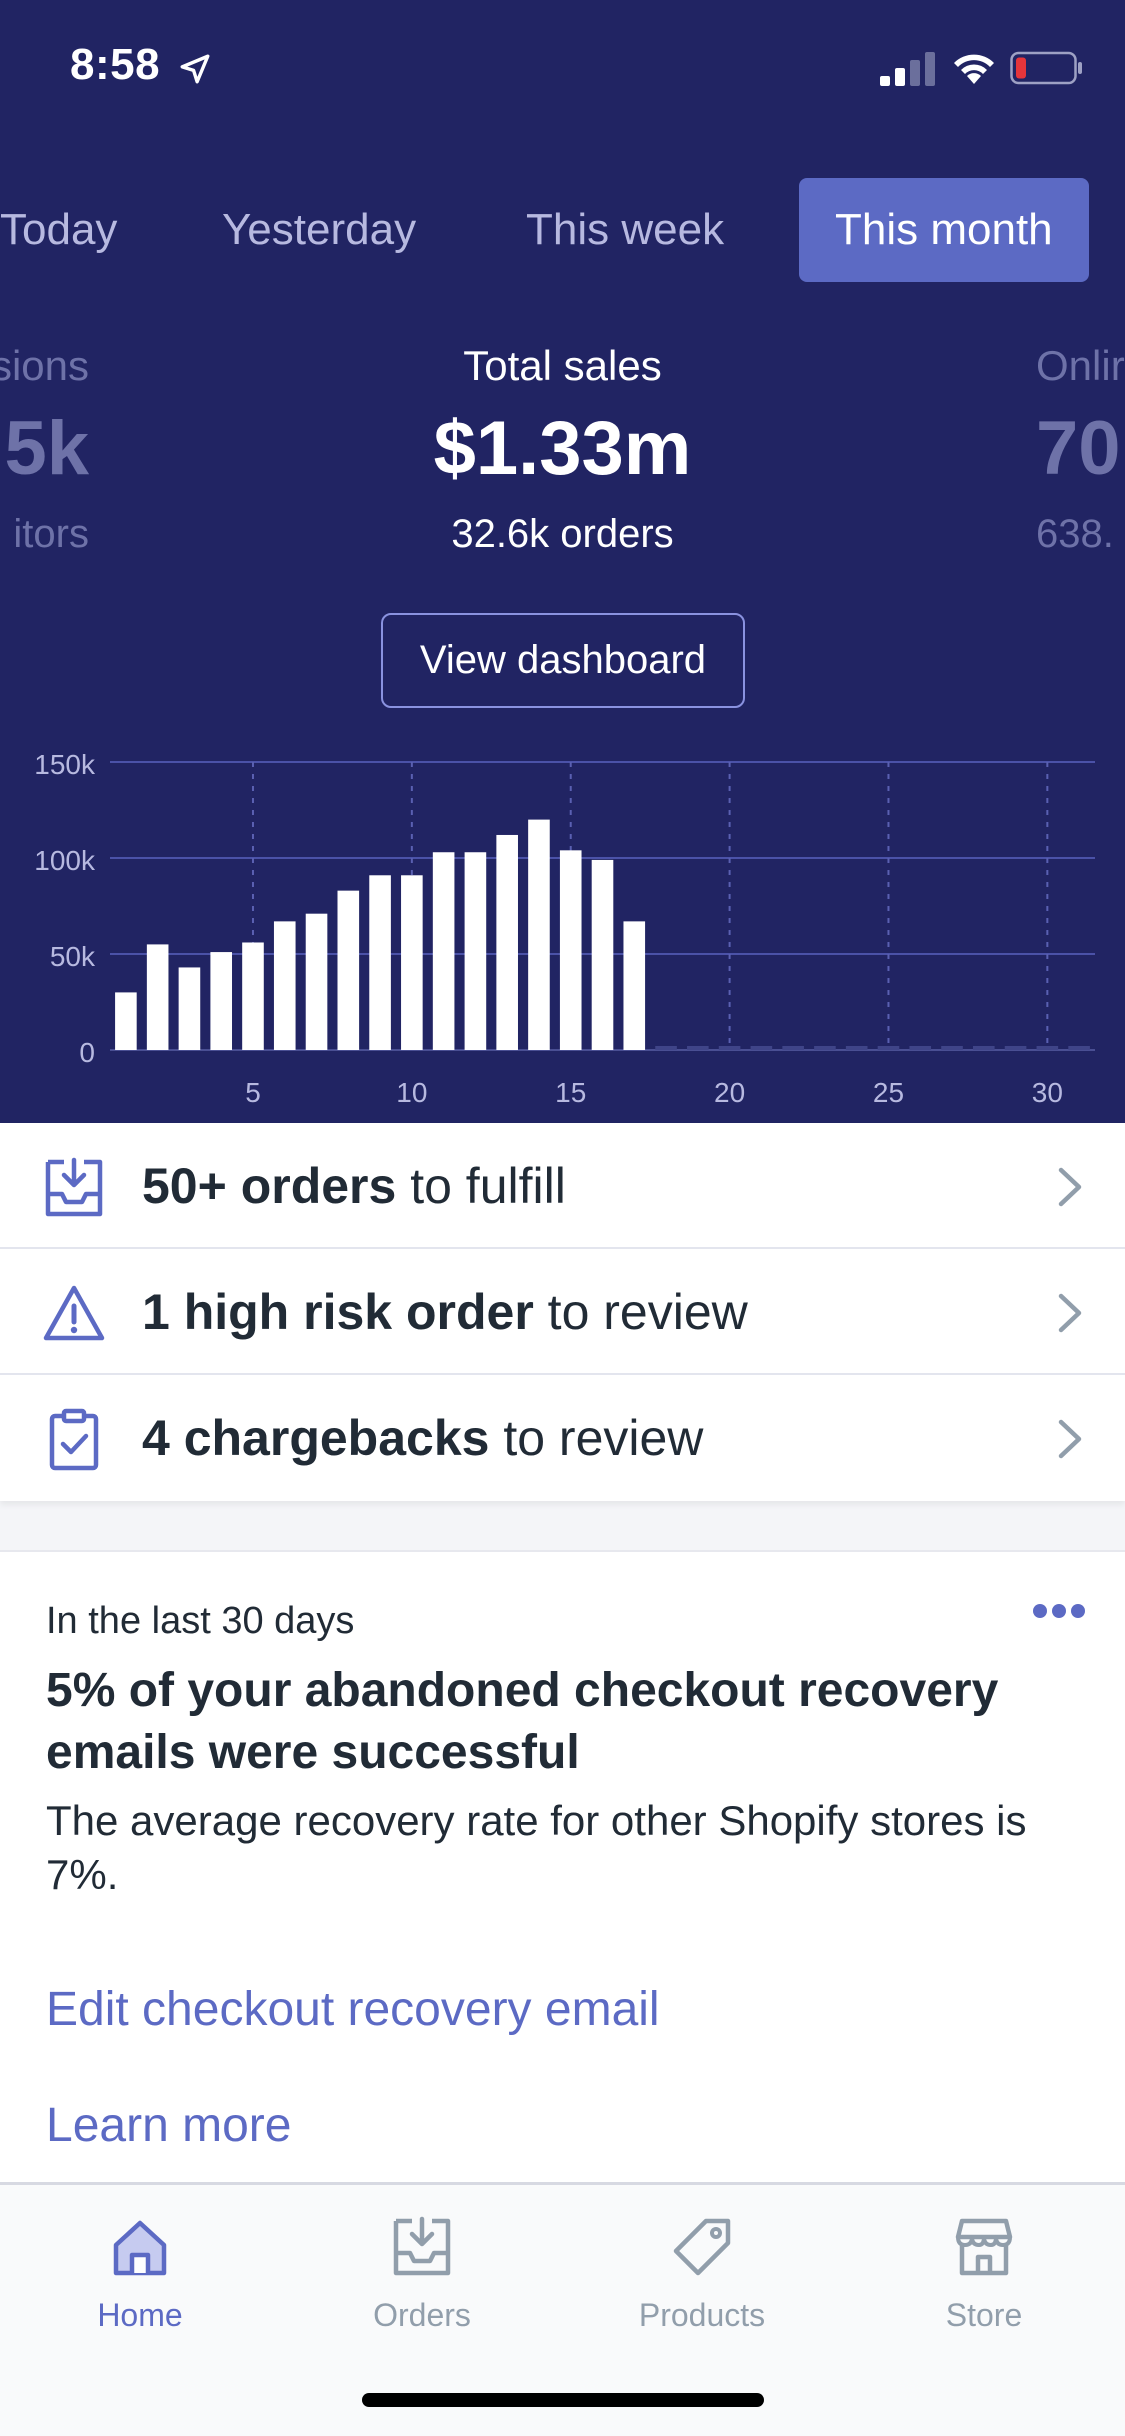  What do you see at coordinates (1078, 448) in the screenshot?
I see `metric-value: 70` at bounding box center [1078, 448].